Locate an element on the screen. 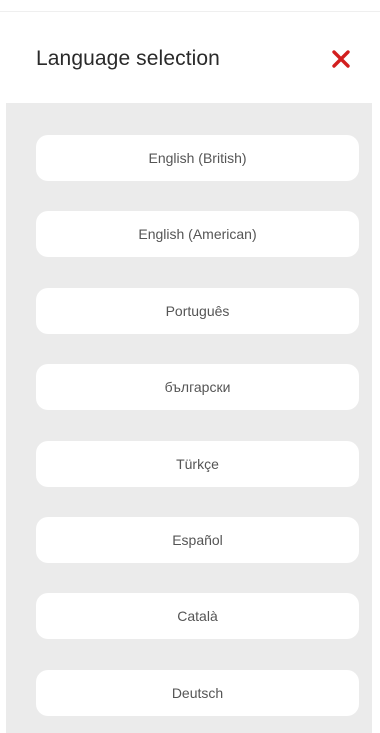 Image resolution: width=380 pixels, height=733 pixels. page-title: Language selection is located at coordinates (128, 58).